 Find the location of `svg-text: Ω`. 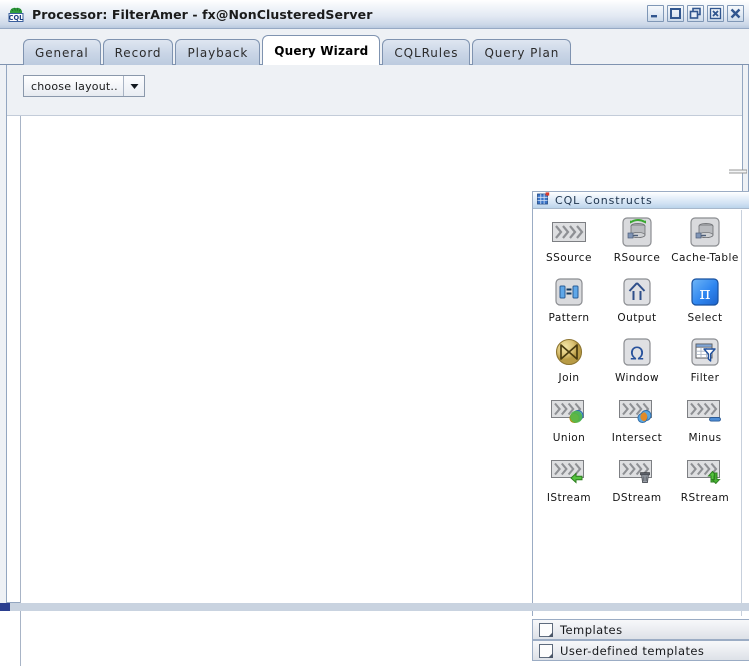

svg-text: Ω is located at coordinates (637, 354).